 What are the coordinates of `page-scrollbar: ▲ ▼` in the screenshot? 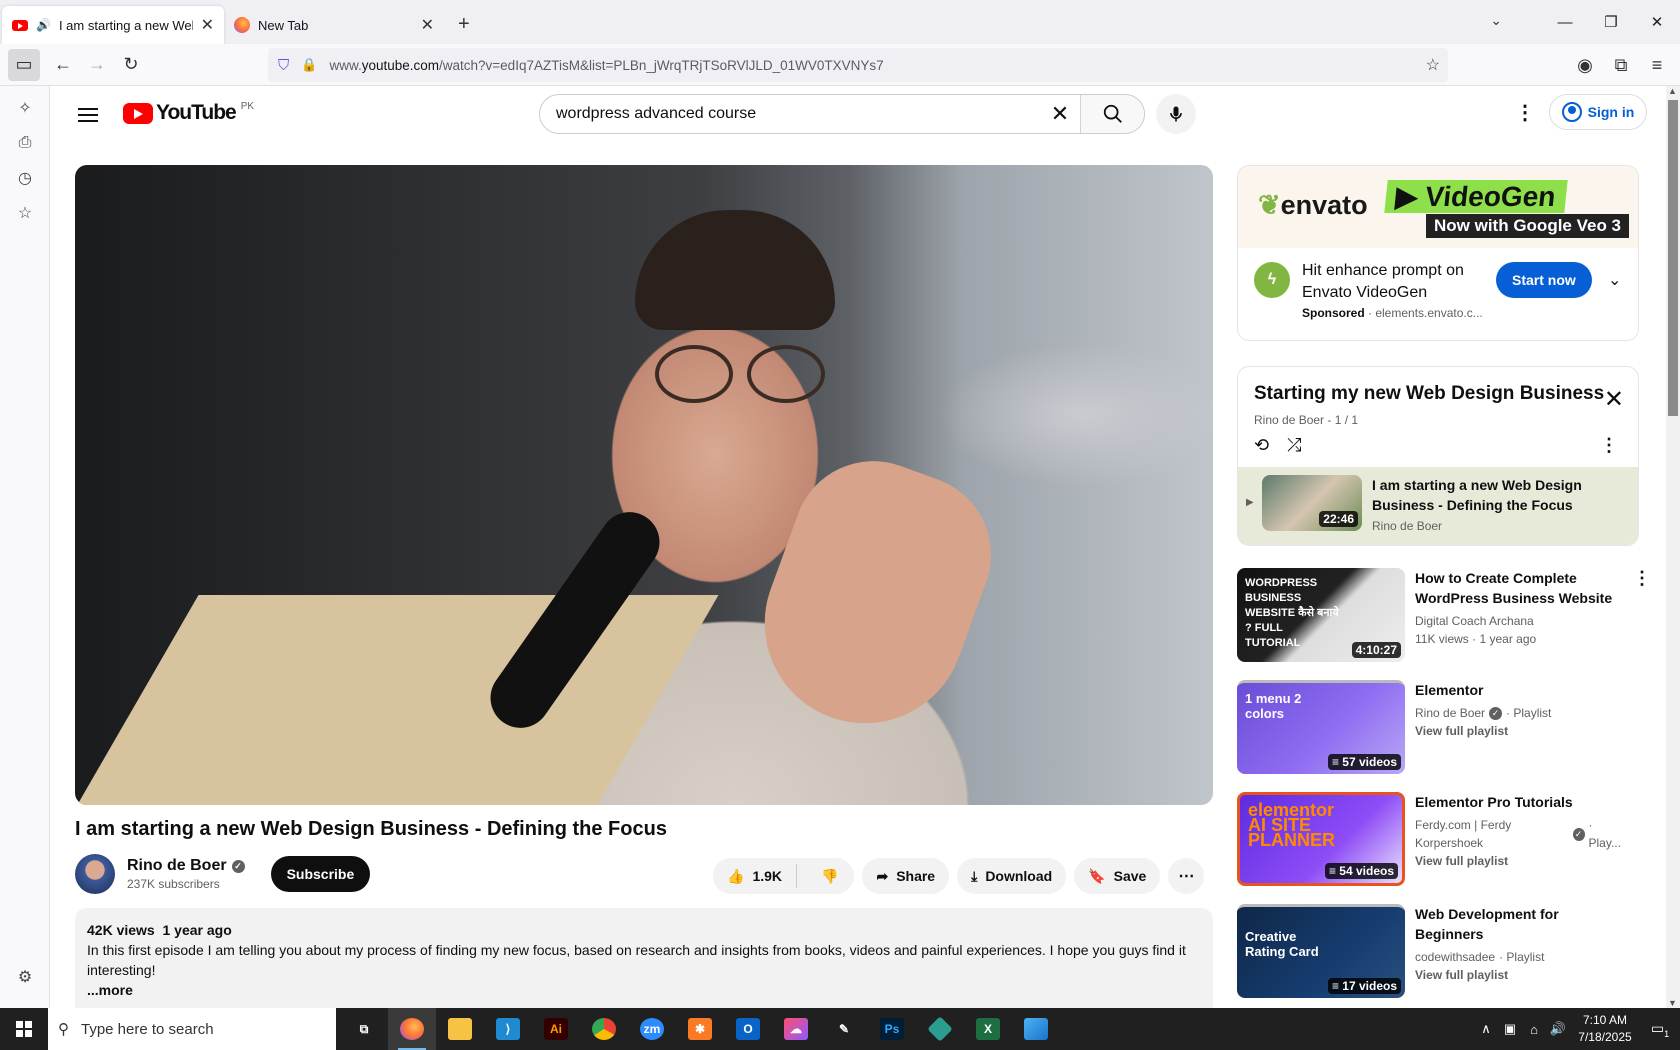 It's located at (1673, 547).